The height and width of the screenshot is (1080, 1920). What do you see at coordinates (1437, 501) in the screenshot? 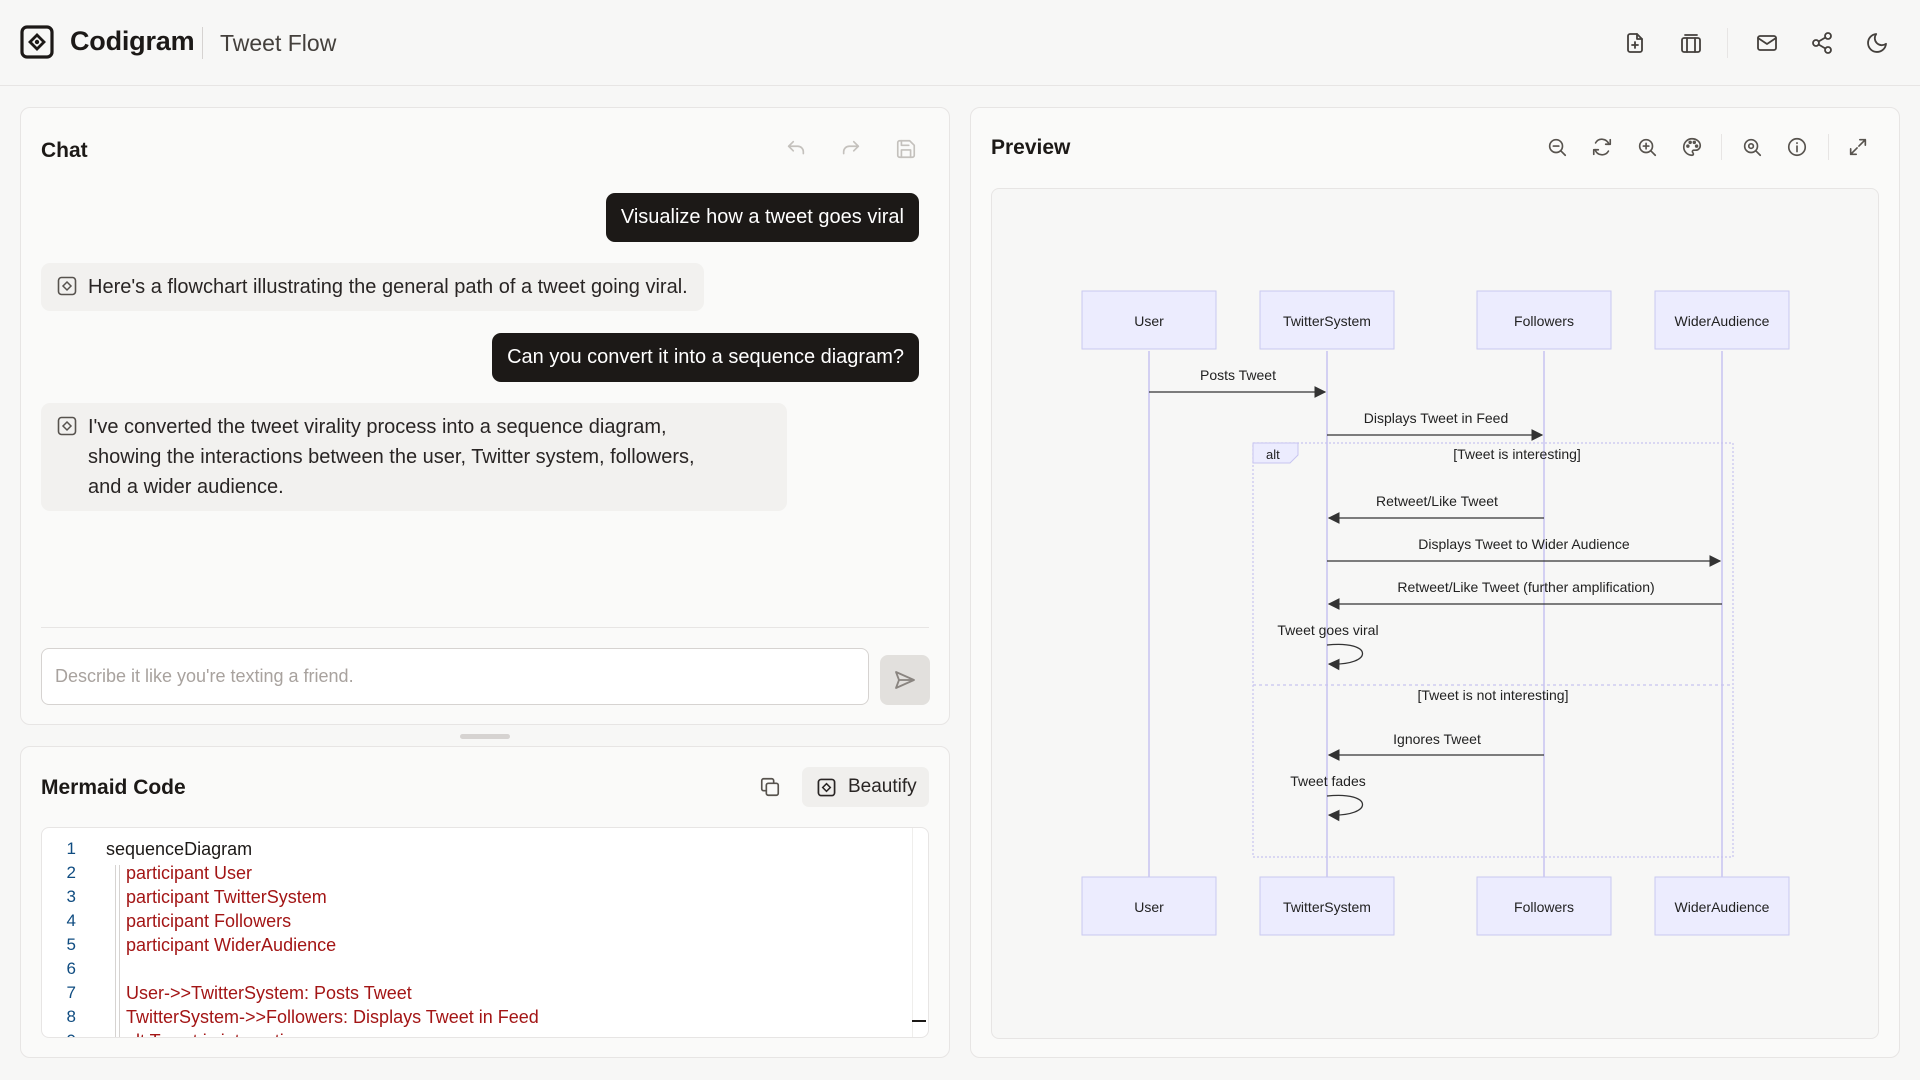
I see `message-label: Retweet/Like Tweet` at bounding box center [1437, 501].